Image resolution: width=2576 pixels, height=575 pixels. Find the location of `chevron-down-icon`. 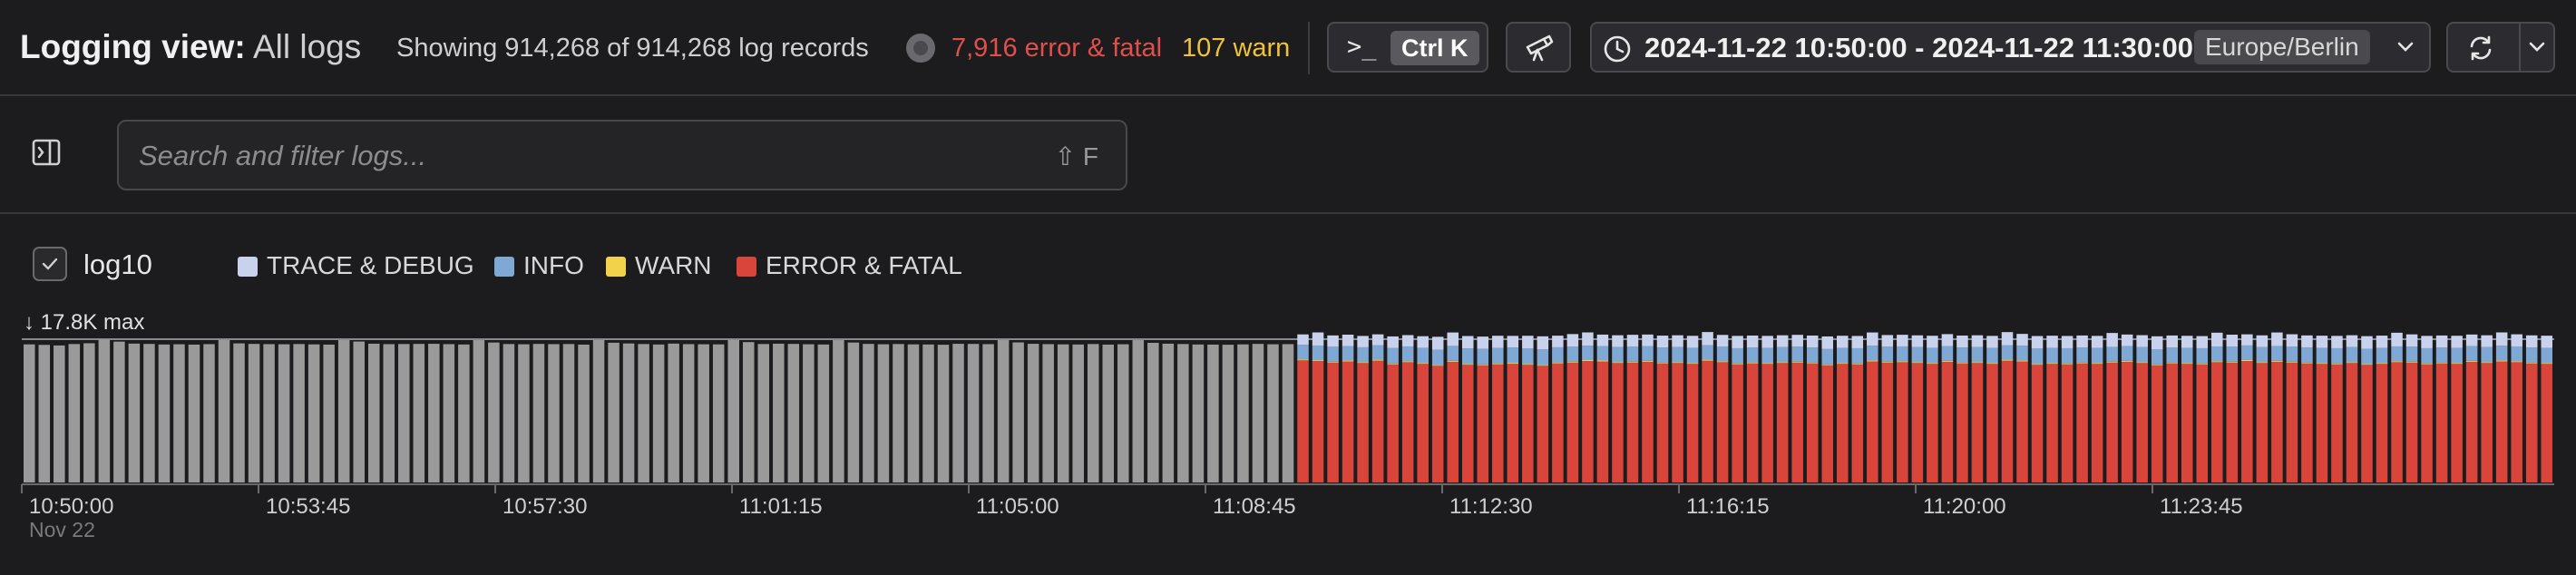

chevron-down-icon is located at coordinates (2537, 46).